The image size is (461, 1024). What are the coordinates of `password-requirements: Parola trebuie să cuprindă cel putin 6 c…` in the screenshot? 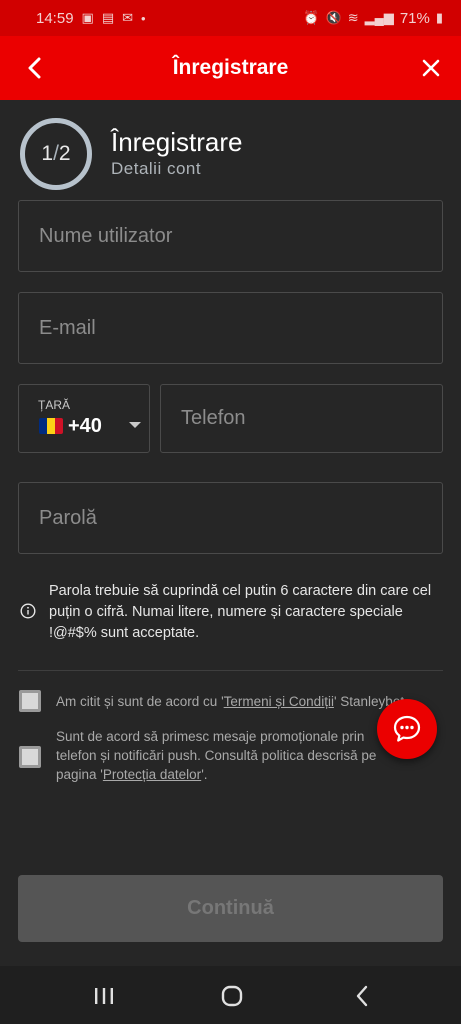 It's located at (240, 612).